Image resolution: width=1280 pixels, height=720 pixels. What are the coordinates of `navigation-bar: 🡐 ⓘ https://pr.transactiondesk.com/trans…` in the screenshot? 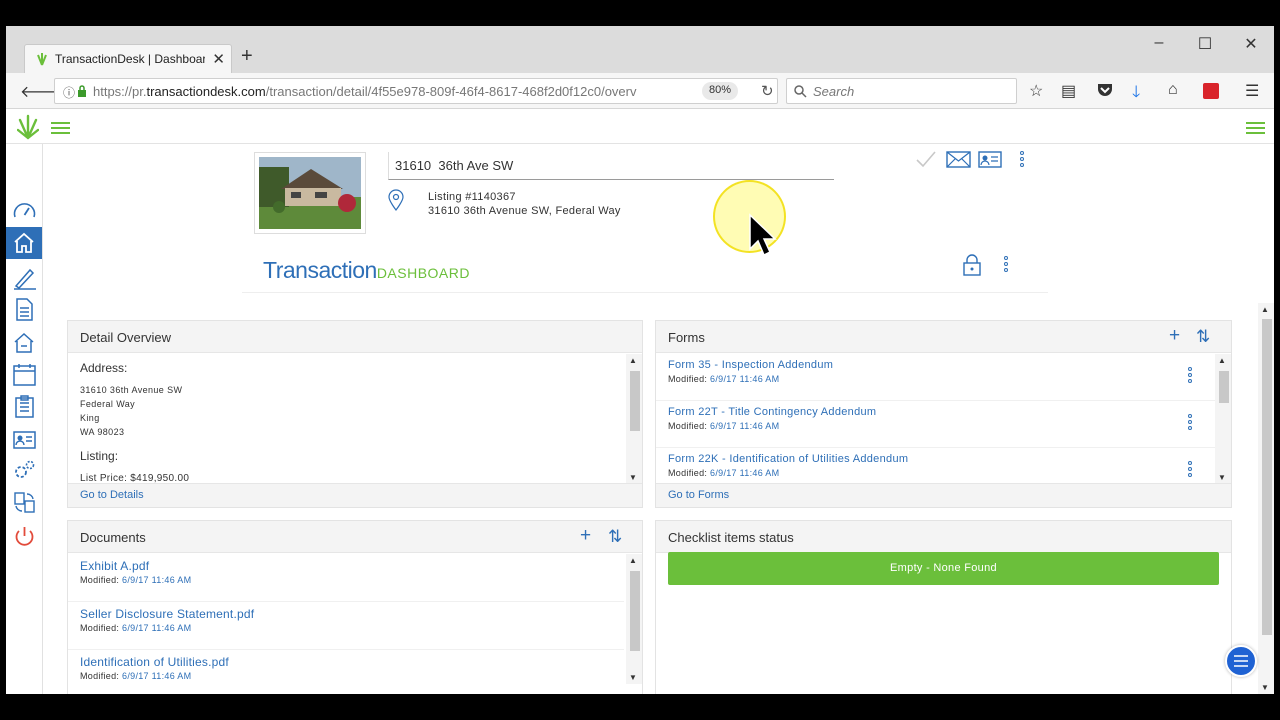 It's located at (640, 91).